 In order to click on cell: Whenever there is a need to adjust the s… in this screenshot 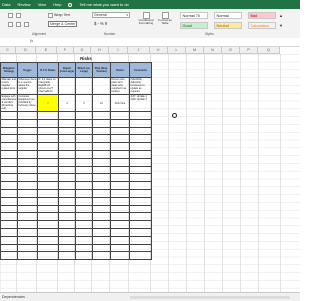, I will do `click(27, 86)`.